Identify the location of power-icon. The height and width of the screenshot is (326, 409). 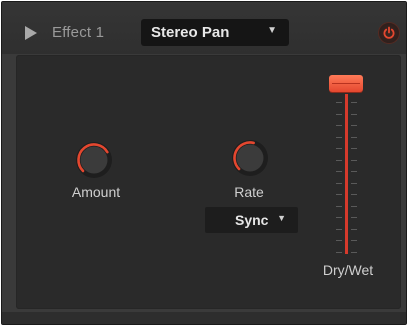
(389, 32).